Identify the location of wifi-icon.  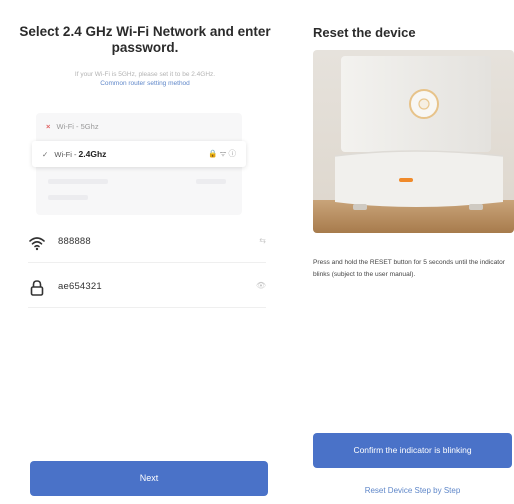
(37, 244).